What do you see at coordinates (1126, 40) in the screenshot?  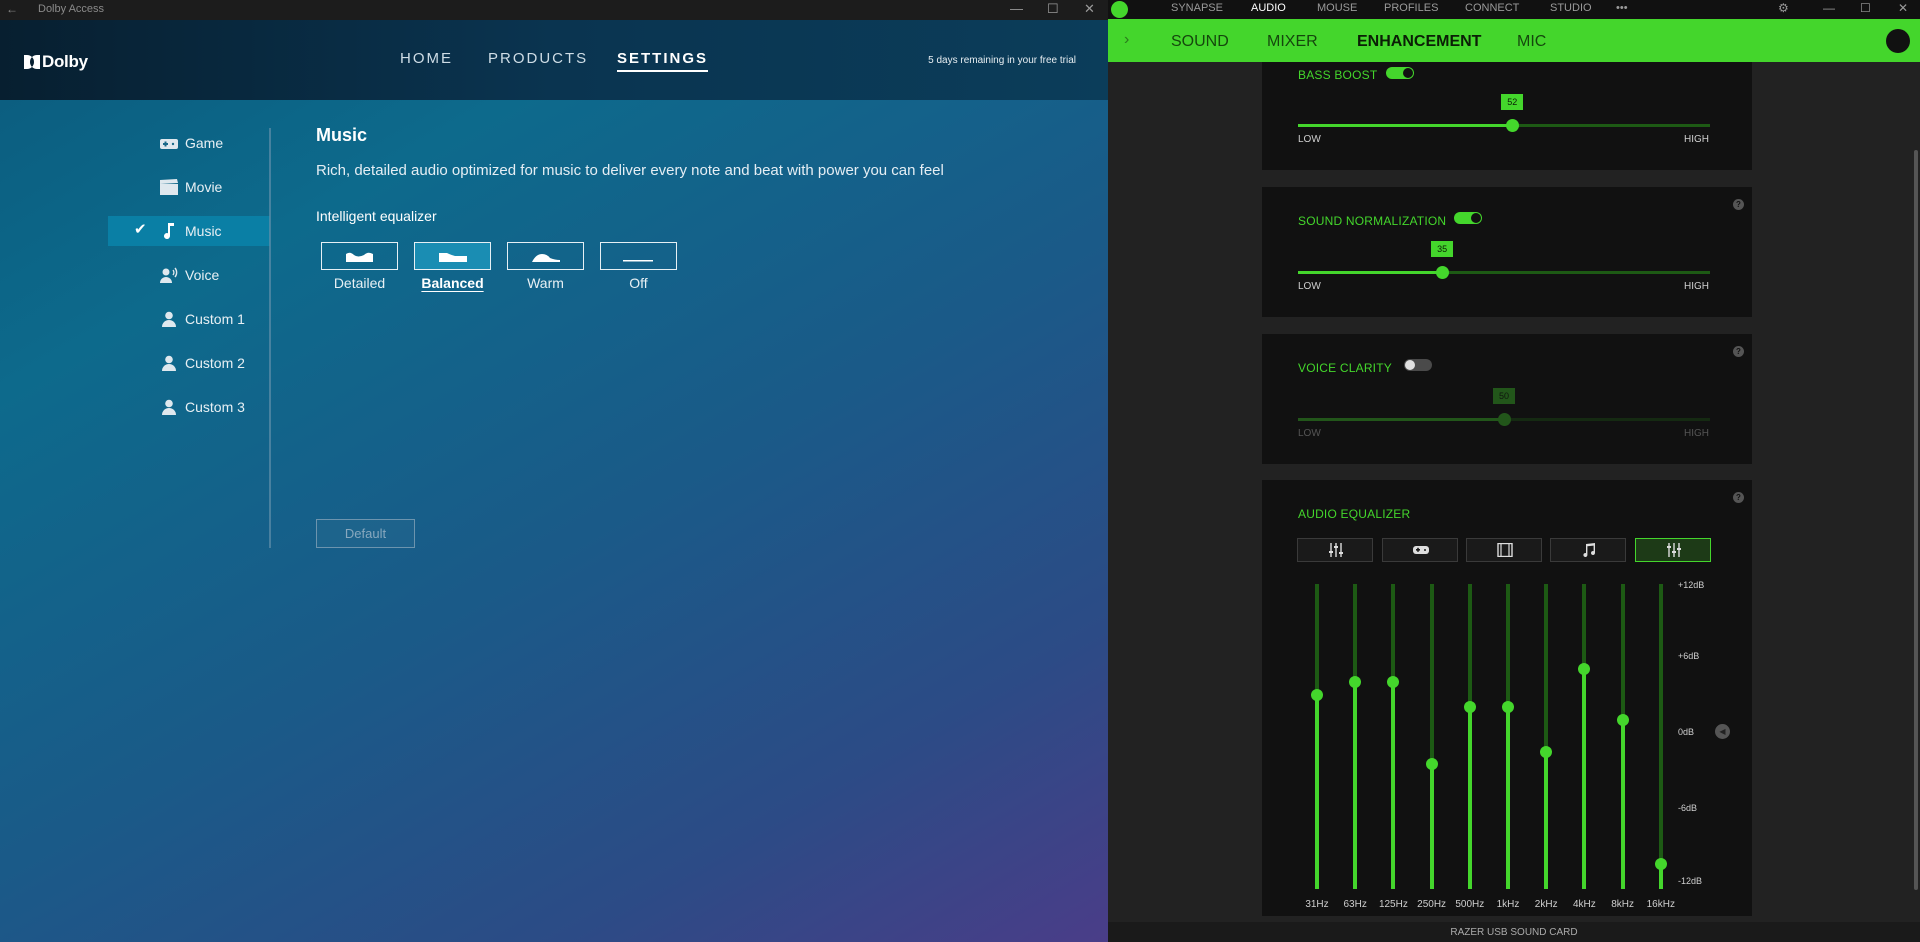 I see `chevron-right-icon: ›` at bounding box center [1126, 40].